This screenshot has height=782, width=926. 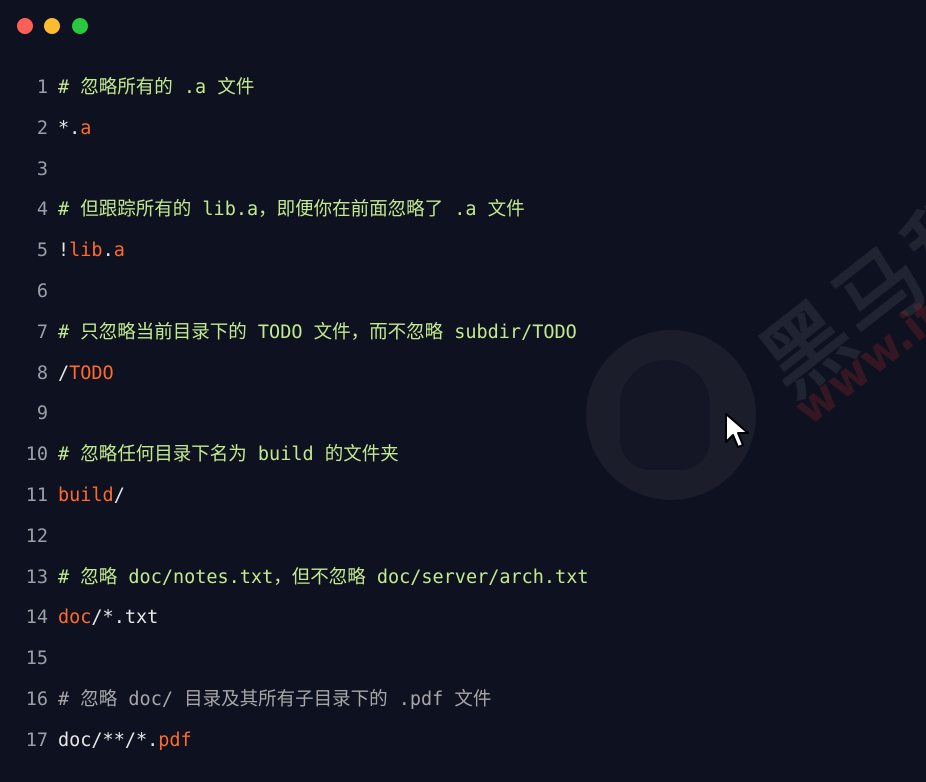 I want to click on pattern-name: TODO, so click(x=91, y=373).